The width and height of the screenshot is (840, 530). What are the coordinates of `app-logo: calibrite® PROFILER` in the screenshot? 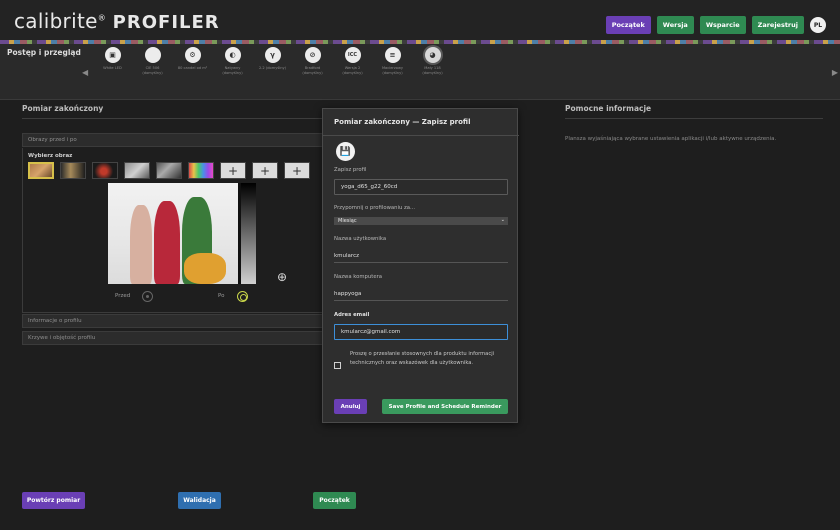 It's located at (117, 21).